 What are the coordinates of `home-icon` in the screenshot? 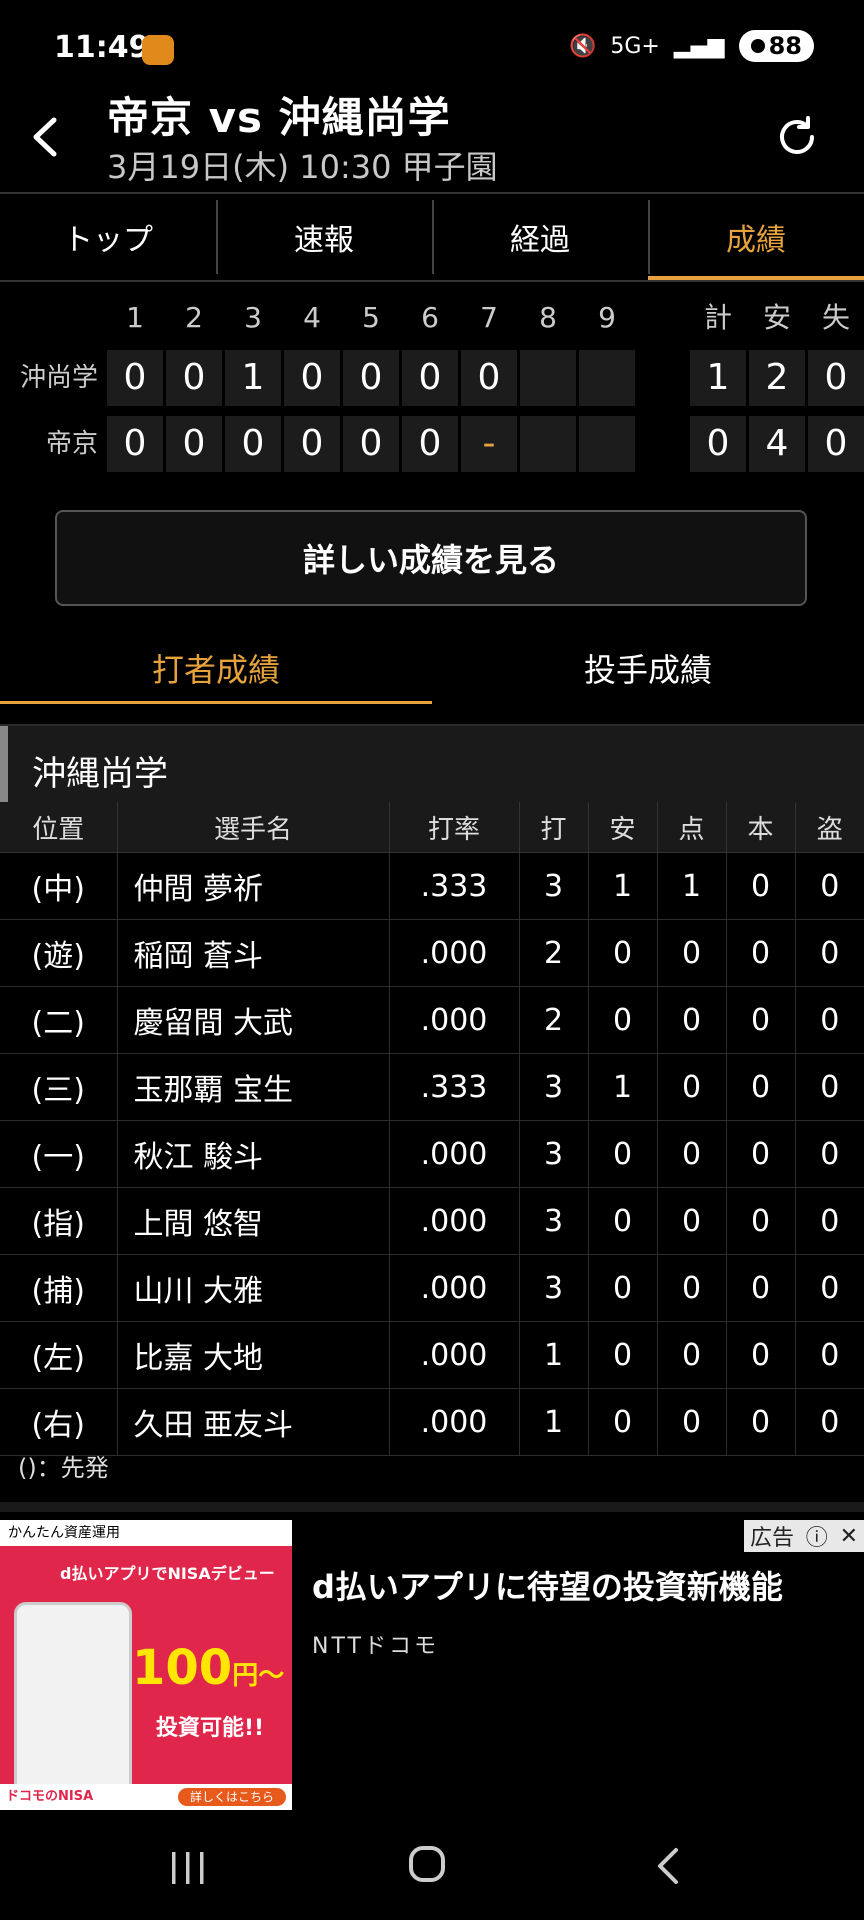 It's located at (427, 1864).